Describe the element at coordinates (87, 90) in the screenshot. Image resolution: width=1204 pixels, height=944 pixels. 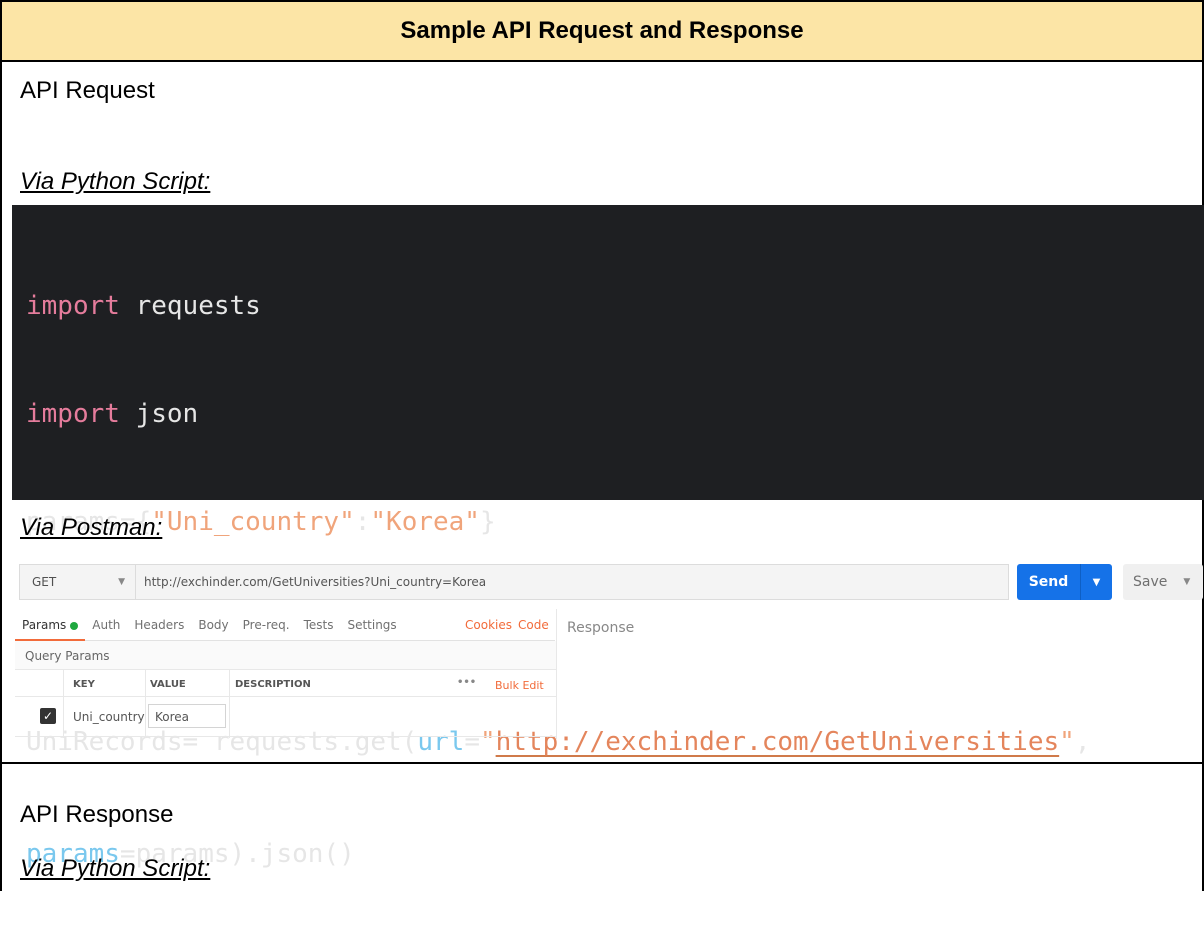
I see `api-request-label: API Request` at that location.